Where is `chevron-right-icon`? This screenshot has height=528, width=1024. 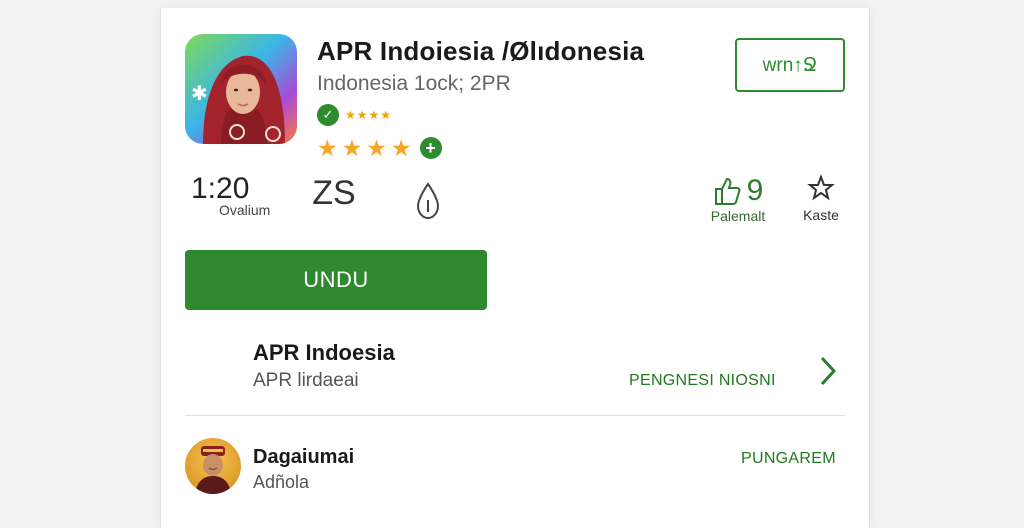 chevron-right-icon is located at coordinates (828, 373).